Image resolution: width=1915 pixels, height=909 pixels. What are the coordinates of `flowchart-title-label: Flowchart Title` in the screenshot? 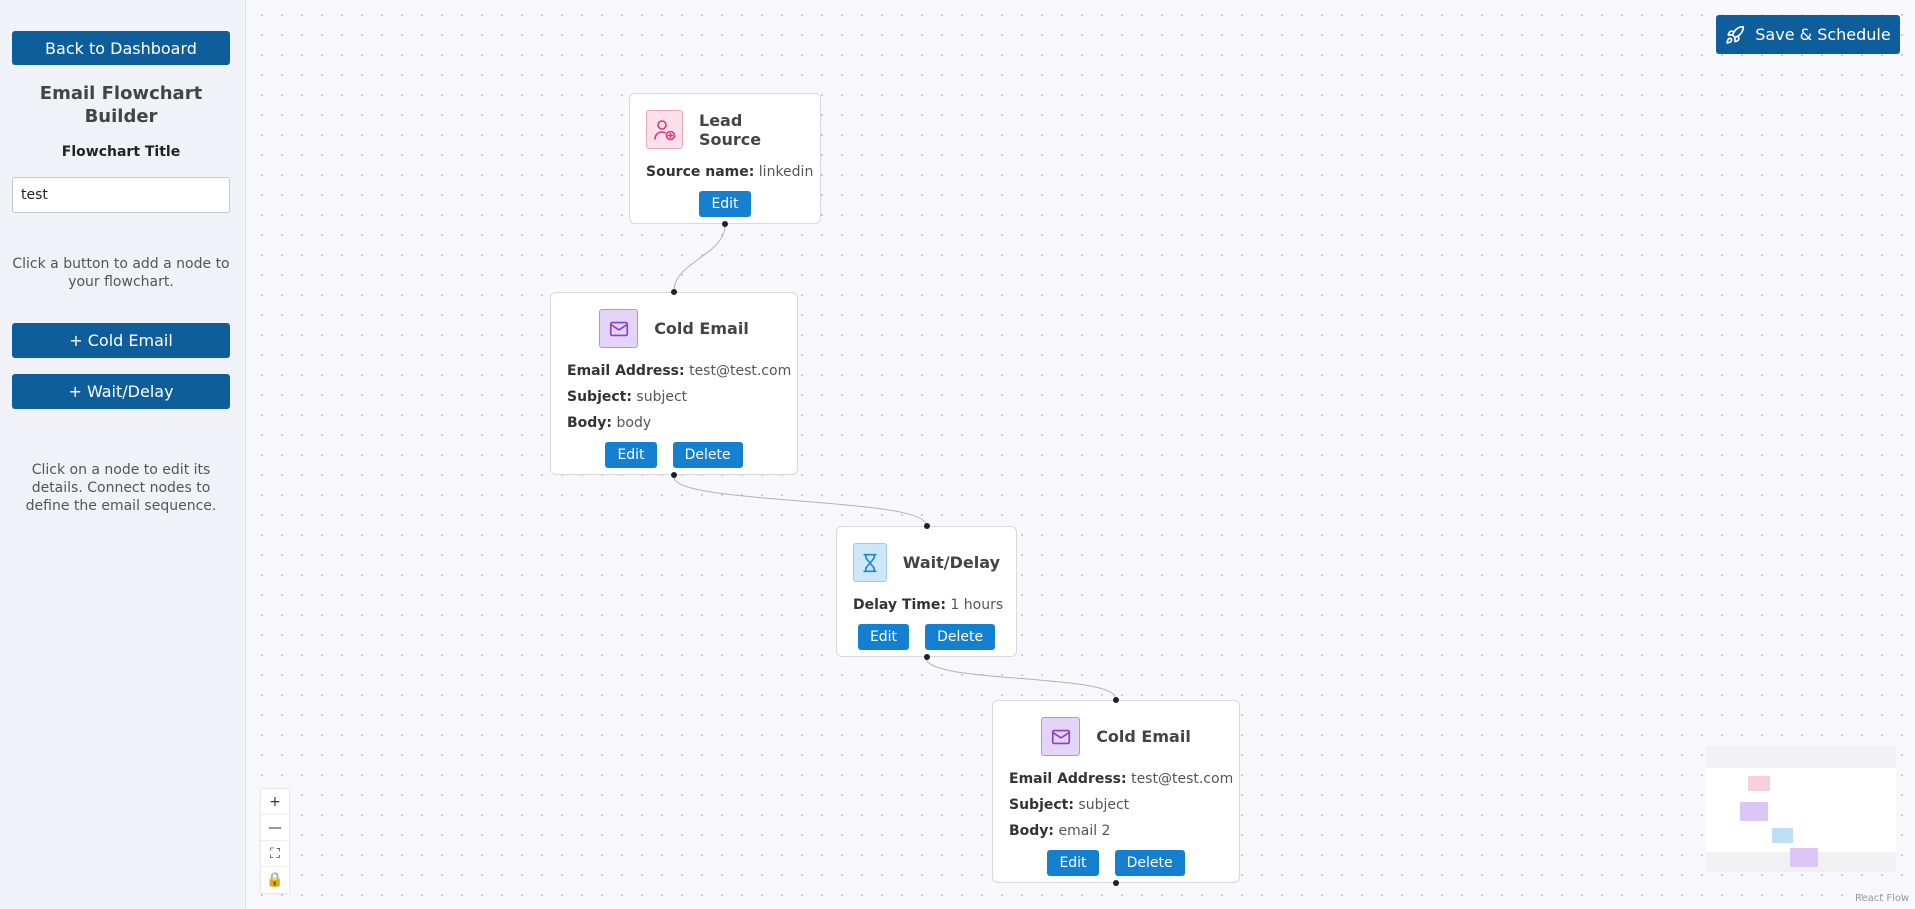 It's located at (121, 152).